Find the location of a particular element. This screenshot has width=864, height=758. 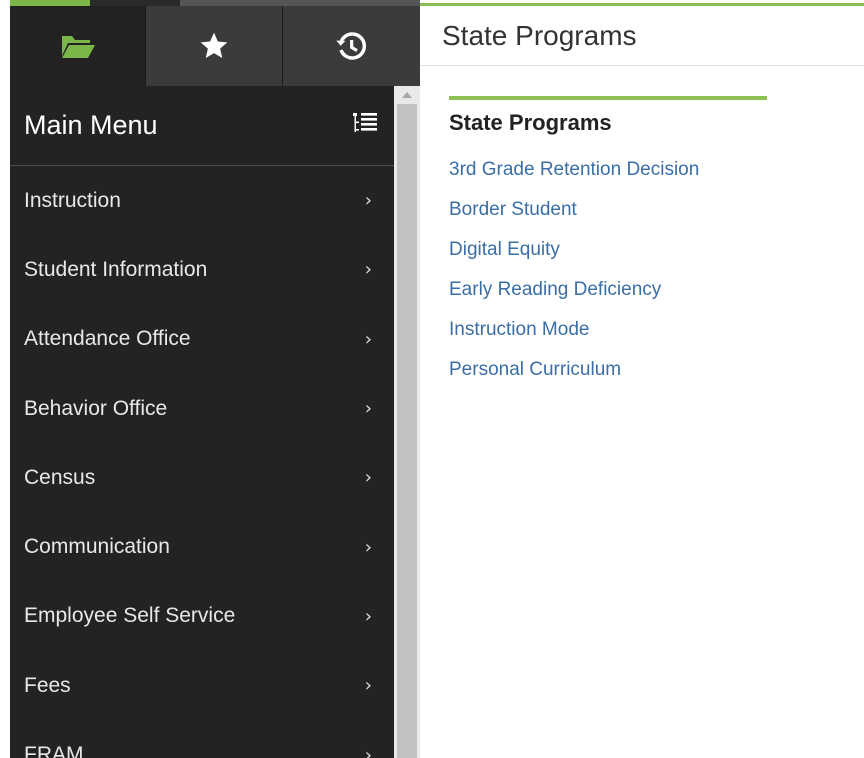

menu-item-label: Student Information is located at coordinates (116, 269).